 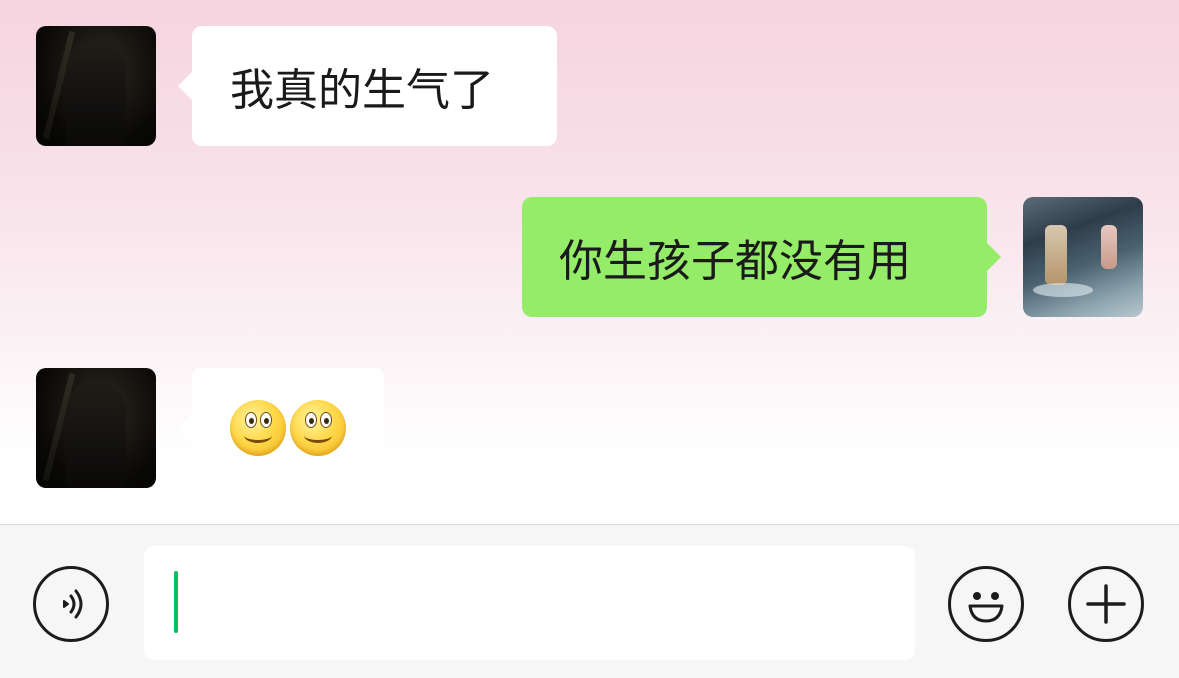 What do you see at coordinates (1063, 290) in the screenshot?
I see `avatar-splash` at bounding box center [1063, 290].